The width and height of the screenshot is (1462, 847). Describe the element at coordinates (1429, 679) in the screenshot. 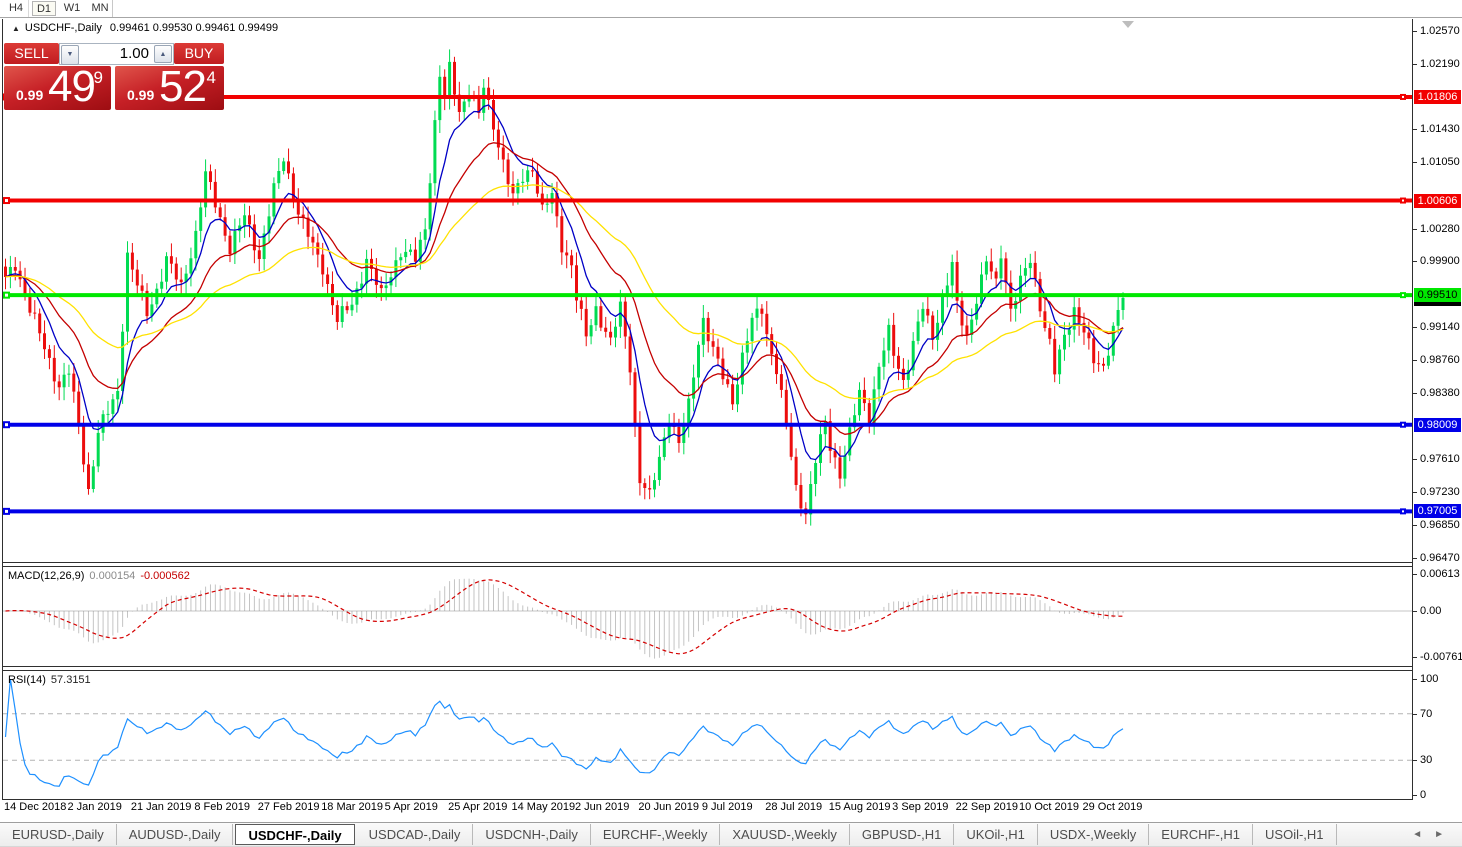

I see `rsi-tick-label: 100` at that location.